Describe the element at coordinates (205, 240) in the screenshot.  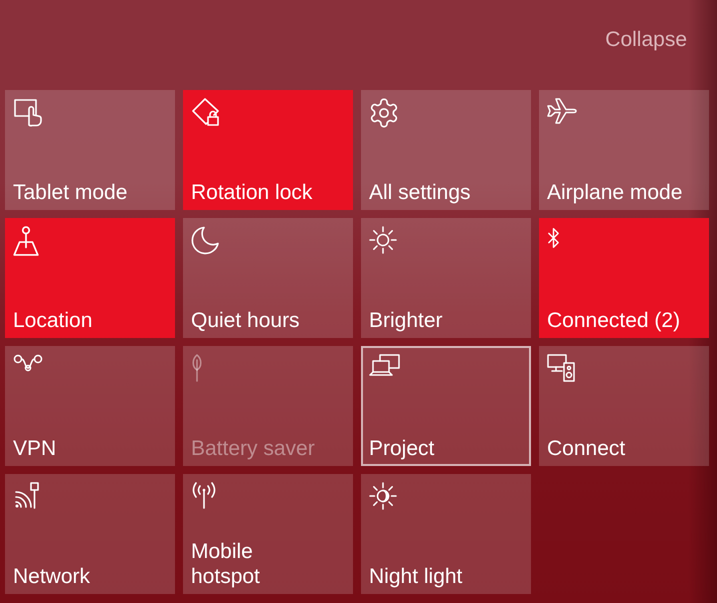
I see `moon-icon` at that location.